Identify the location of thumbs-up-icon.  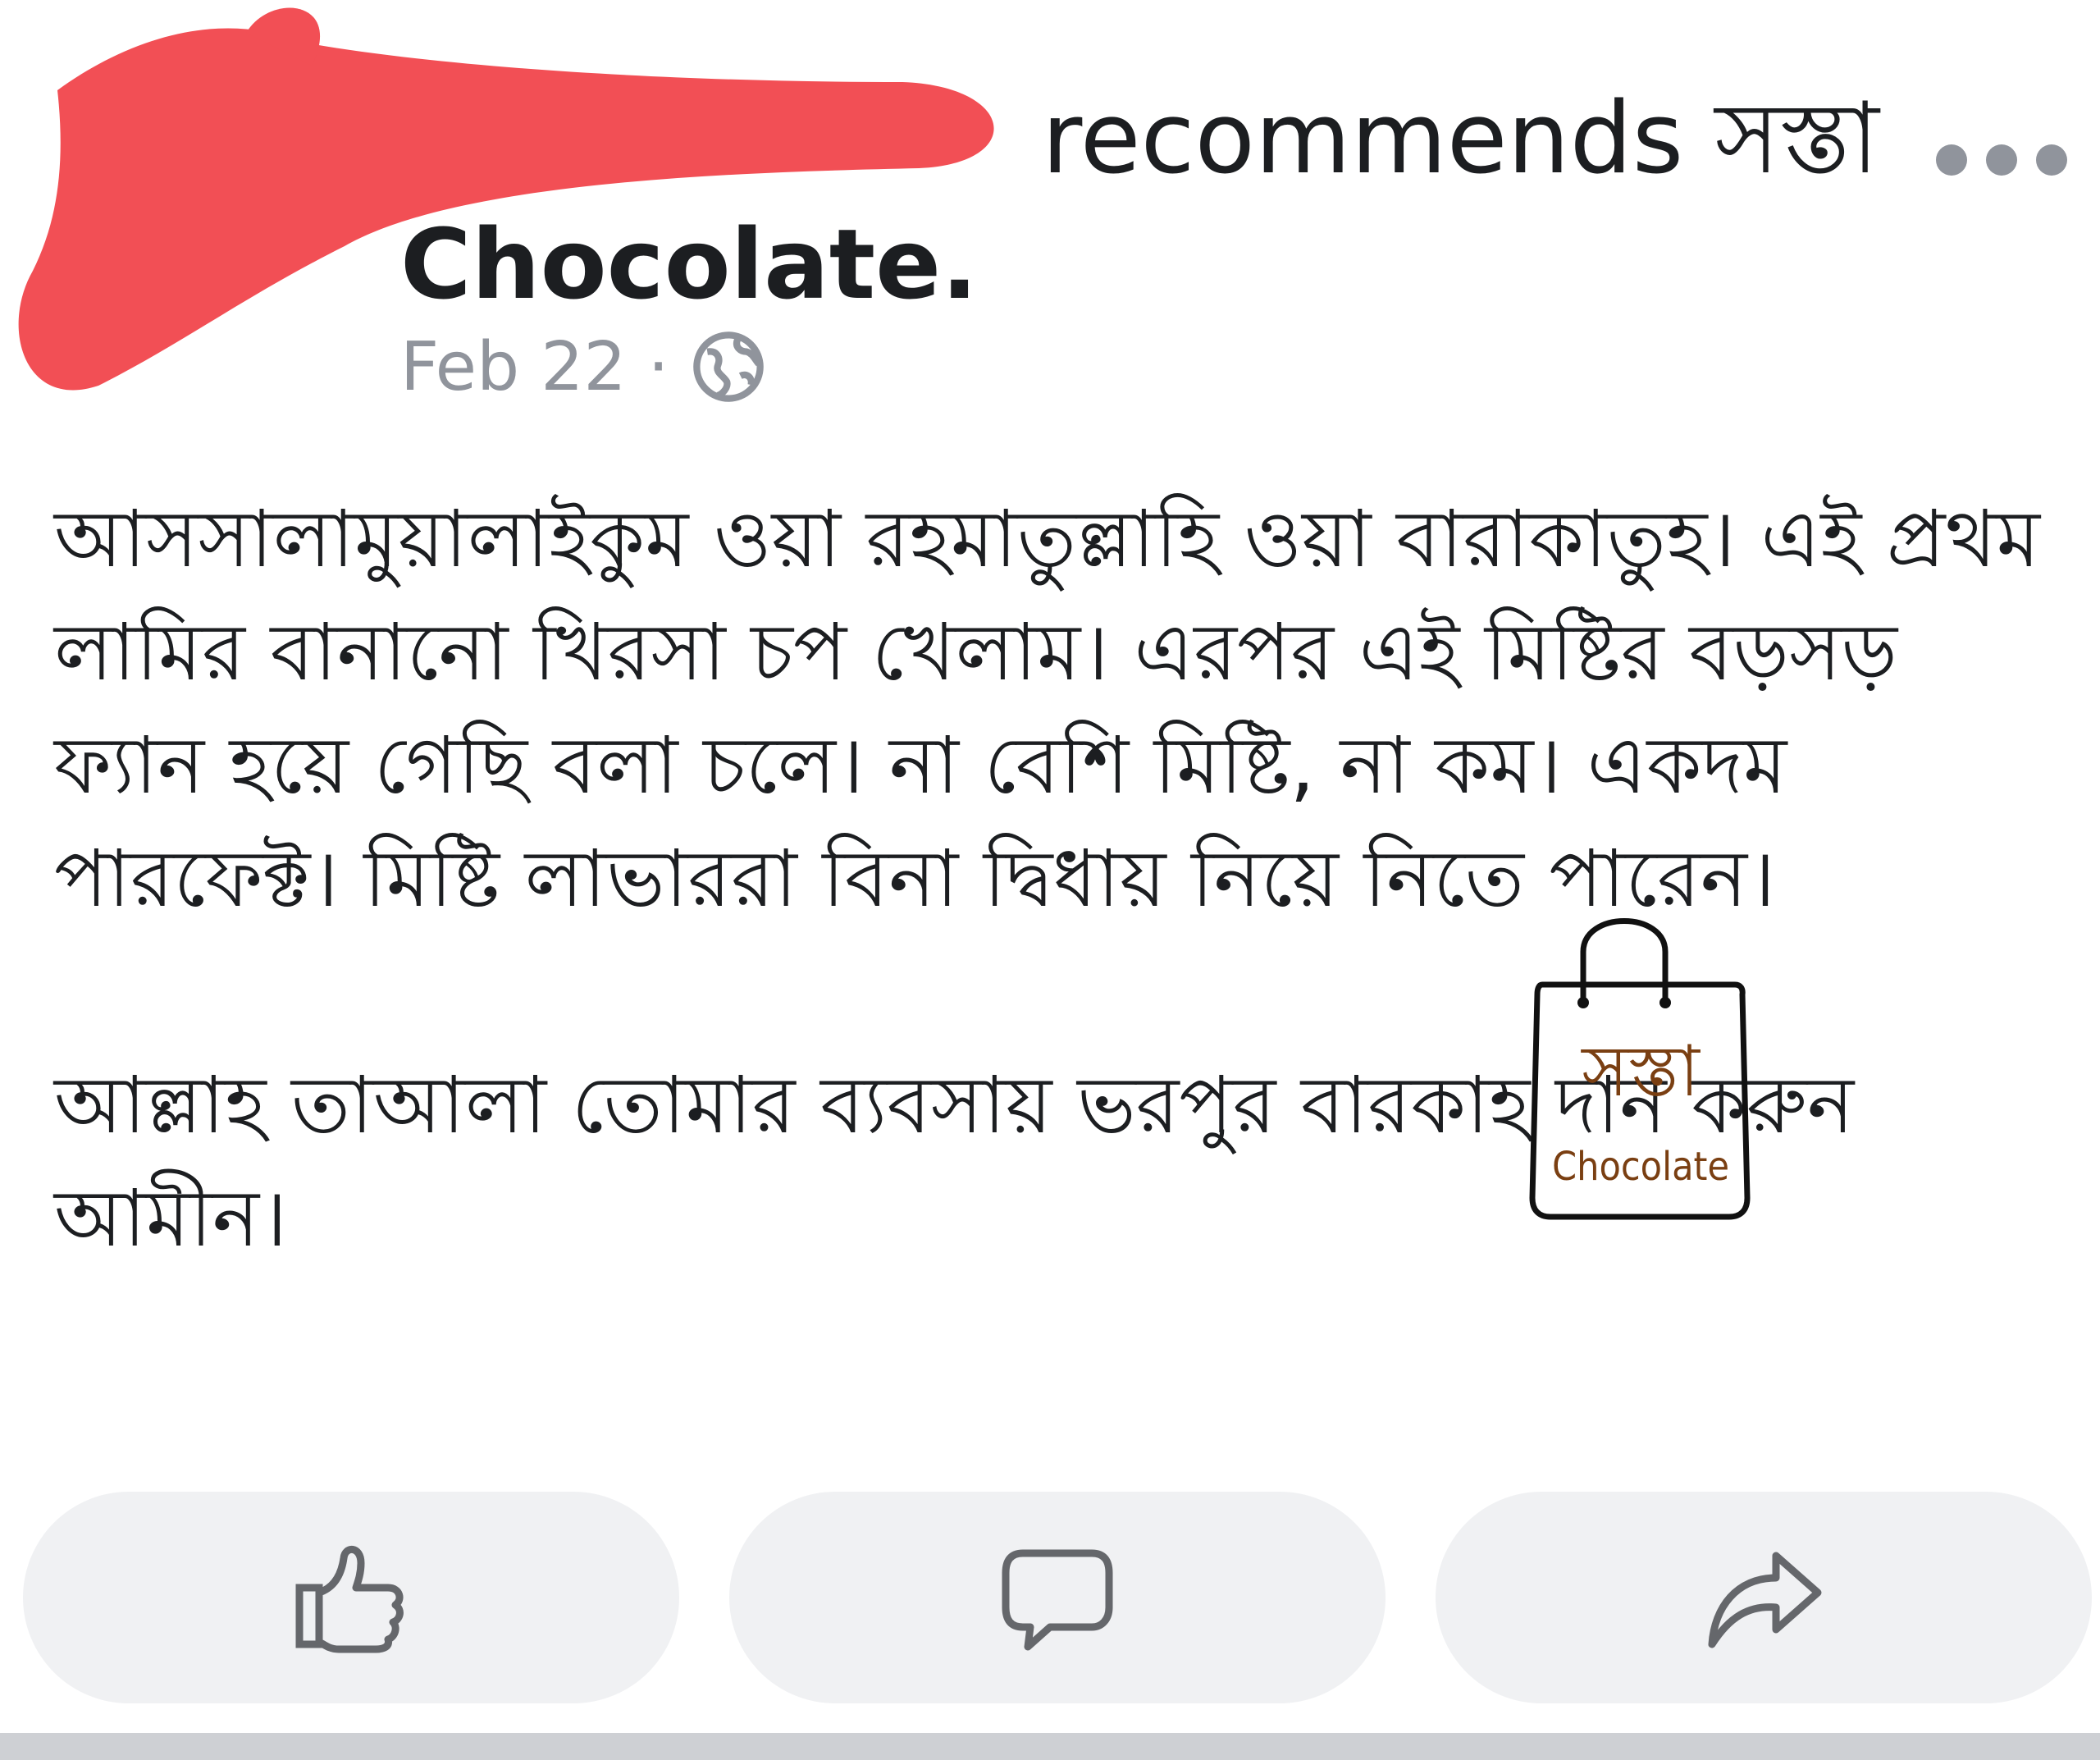
(349, 1599).